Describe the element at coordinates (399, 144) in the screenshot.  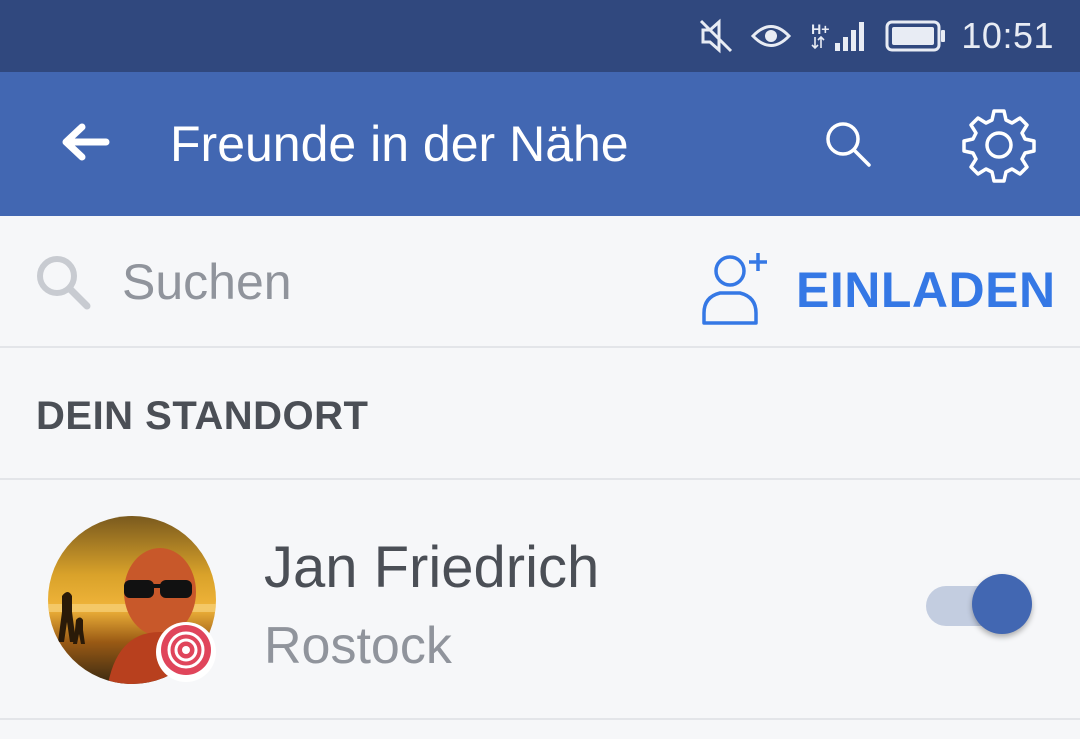
I see `page-title: Freunde in der Nähe` at that location.